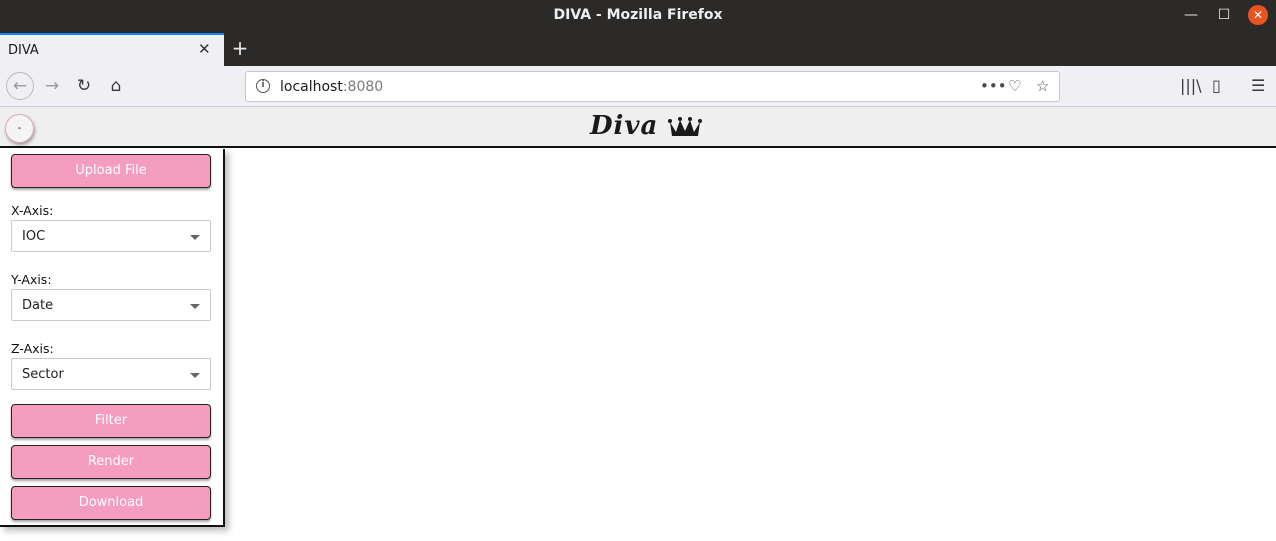 The image size is (1276, 541). I want to click on x-axis-value: IOC, so click(34, 236).